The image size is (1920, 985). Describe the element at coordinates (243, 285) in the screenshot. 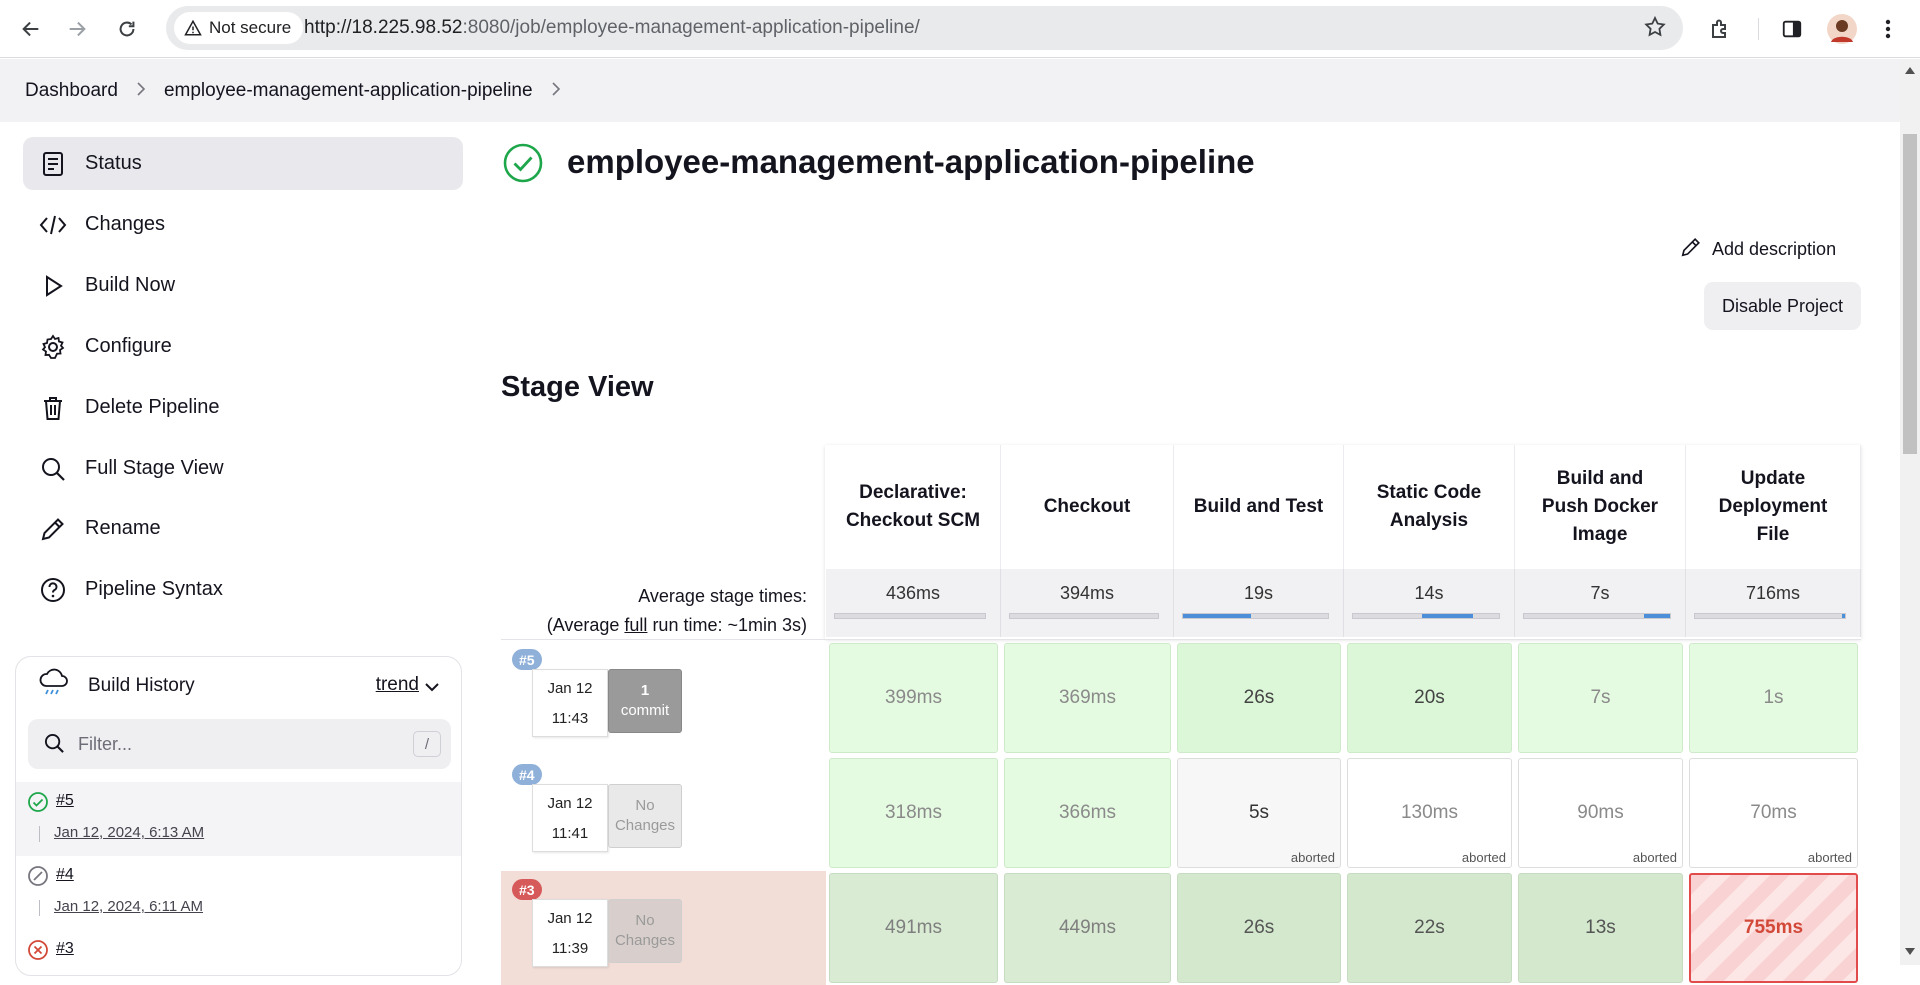

I see `sidebar-item-build-now: Build Now` at that location.